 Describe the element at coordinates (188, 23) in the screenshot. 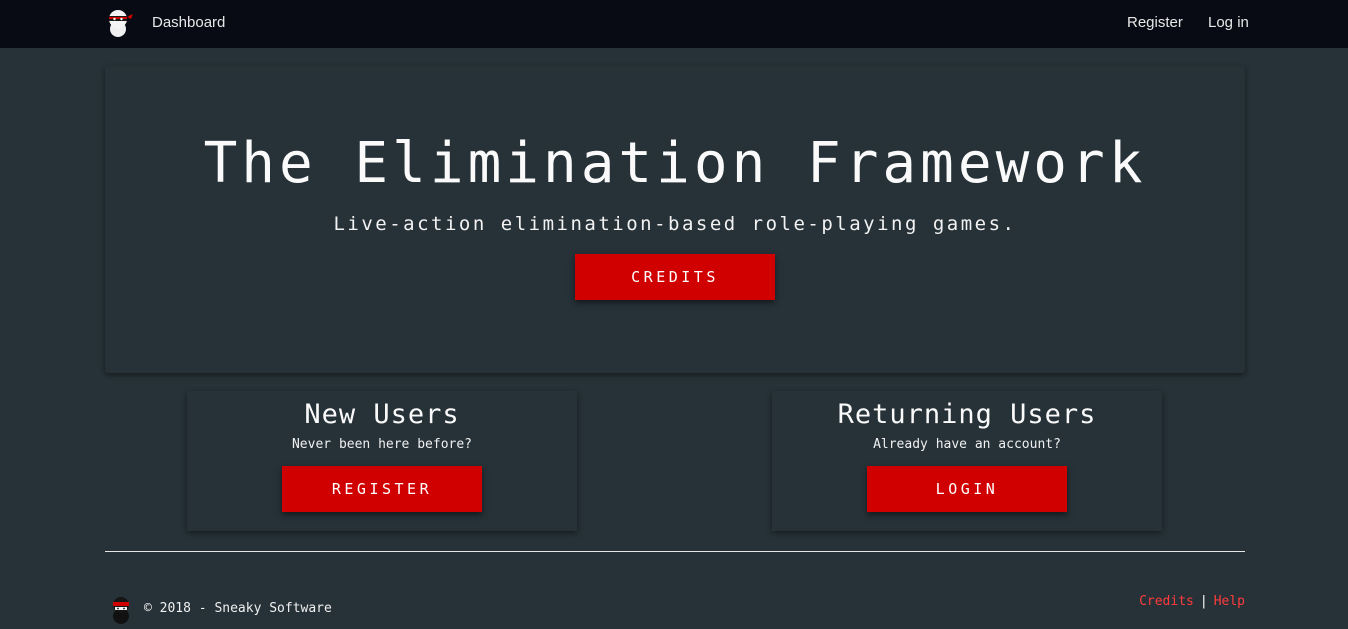

I see `nav-dashboard-link: Dashboard` at that location.